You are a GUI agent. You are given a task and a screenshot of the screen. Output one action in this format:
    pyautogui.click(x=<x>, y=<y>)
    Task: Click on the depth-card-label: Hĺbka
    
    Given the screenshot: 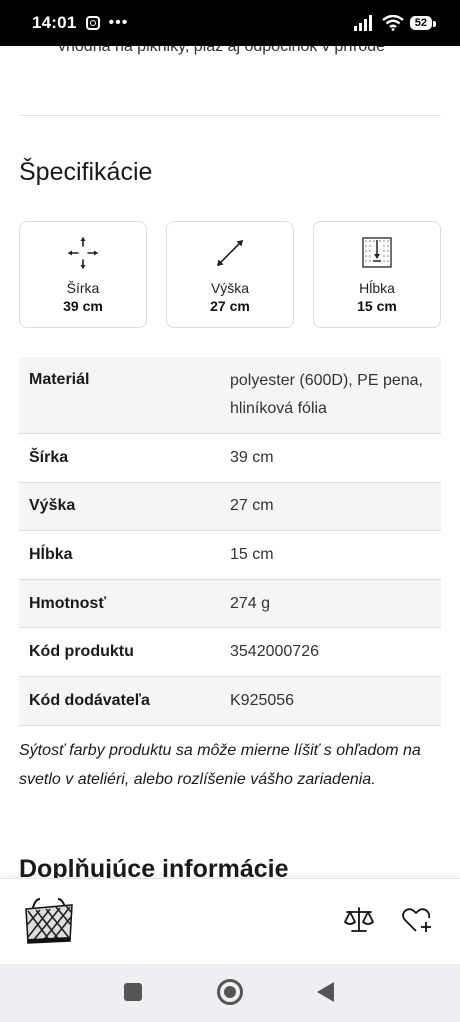 What is the action you would take?
    pyautogui.click(x=377, y=288)
    